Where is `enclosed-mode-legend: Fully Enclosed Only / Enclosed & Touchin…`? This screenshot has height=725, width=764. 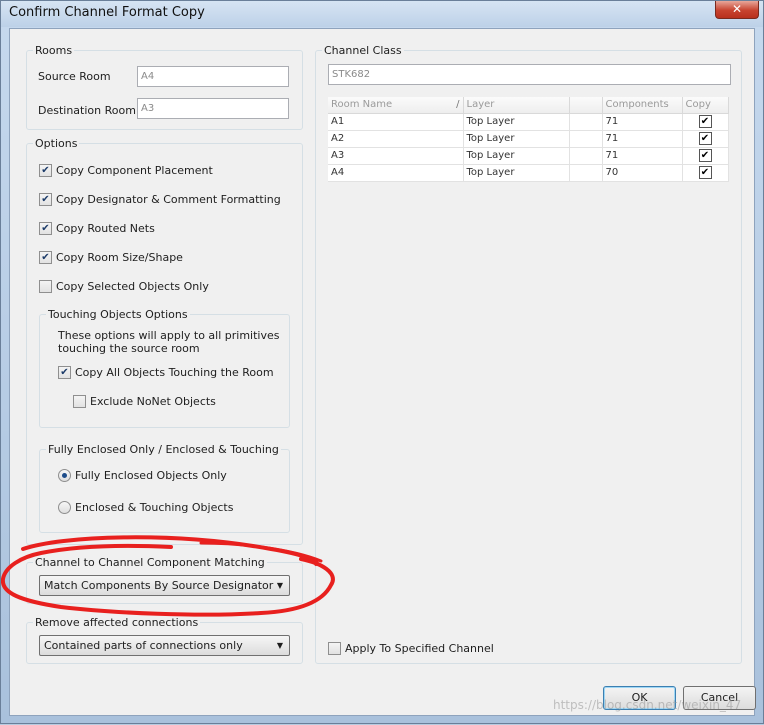 enclosed-mode-legend: Fully Enclosed Only / Enclosed & Touchin… is located at coordinates (163, 449).